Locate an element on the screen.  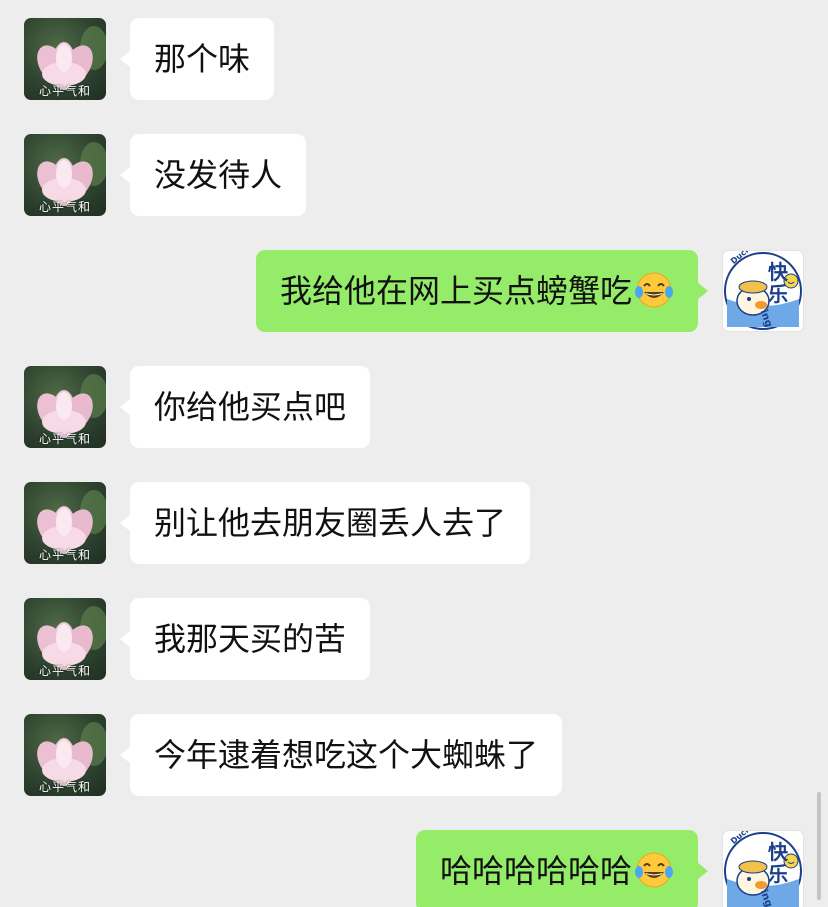
message-row: 心平气和 别让他去朋友圈丢人去了 is located at coordinates (414, 524).